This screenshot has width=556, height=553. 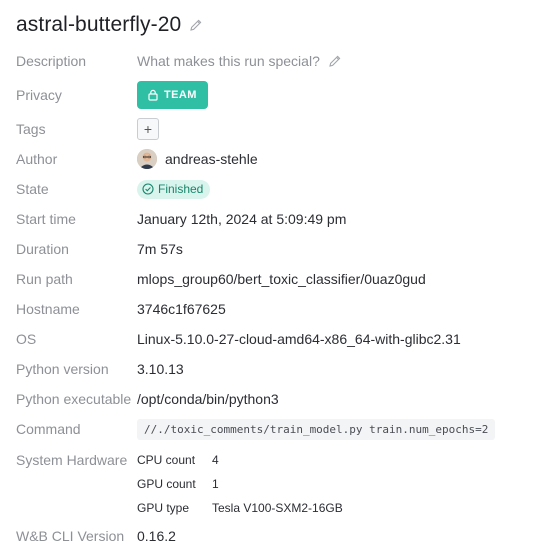 What do you see at coordinates (211, 159) in the screenshot?
I see `author-name: andreas-stehle` at bounding box center [211, 159].